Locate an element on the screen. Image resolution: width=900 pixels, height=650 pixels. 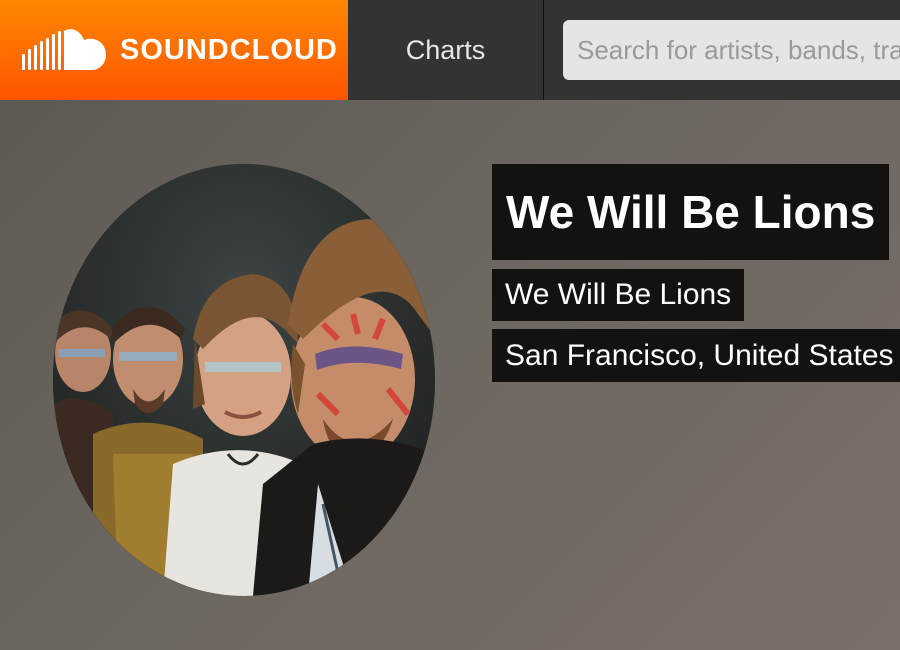
logo-text: SOUNDCLOUD is located at coordinates (229, 49).